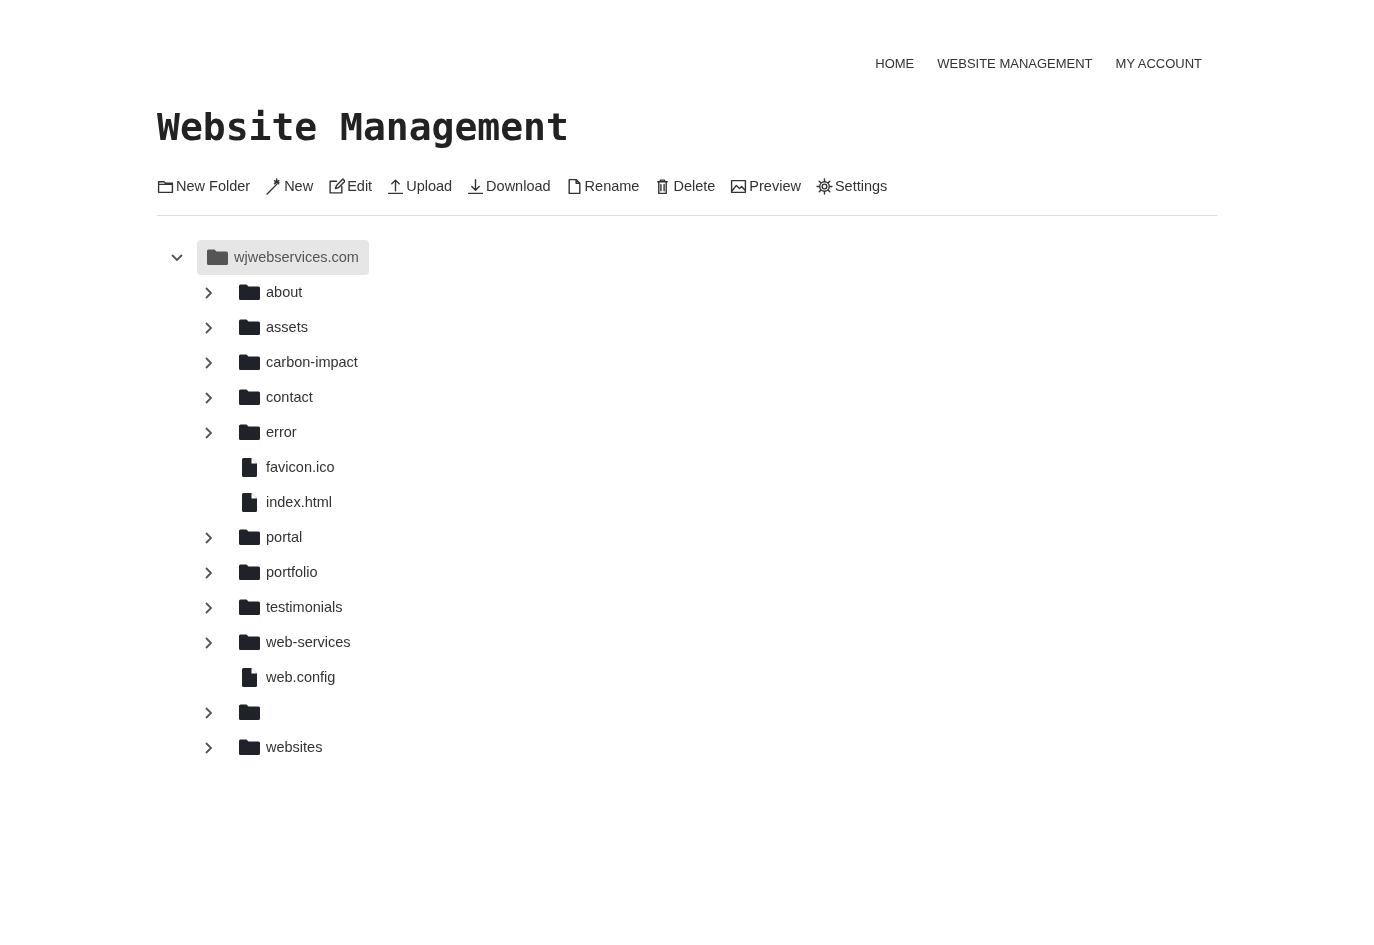 Image resolution: width=1374 pixels, height=945 pixels. I want to click on toolbar-button: Settings, so click(851, 186).